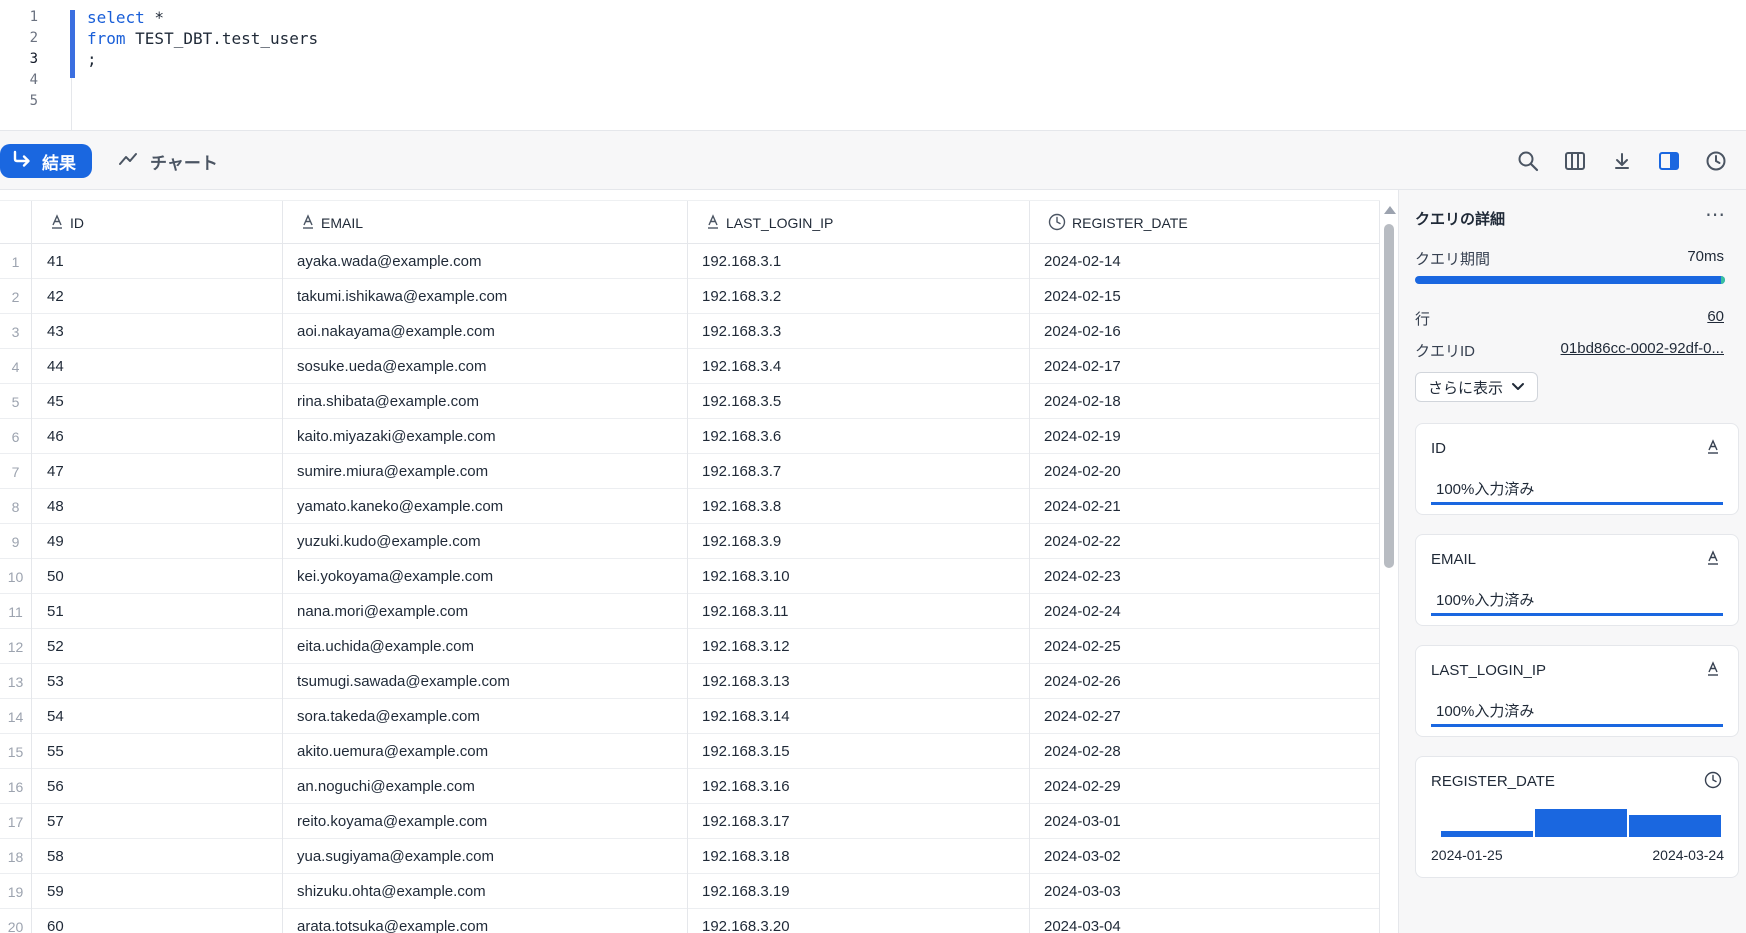 This screenshot has width=1746, height=933. Describe the element at coordinates (1577, 580) in the screenshot. I see `column-card-email: EMAIL 100%入力済み` at that location.